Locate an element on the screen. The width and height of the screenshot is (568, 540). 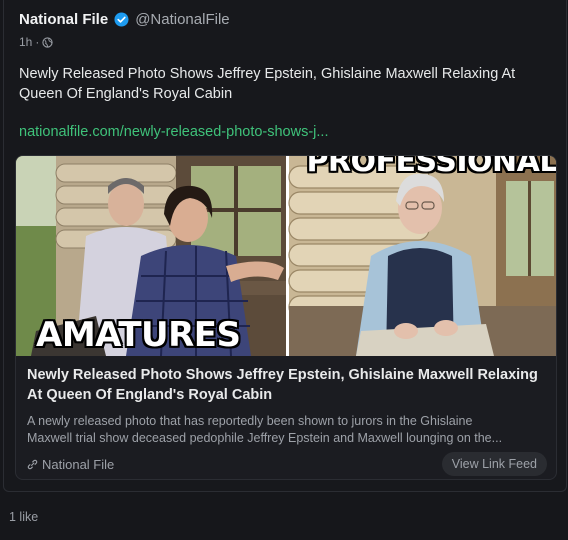
link-card-source: National File is located at coordinates (70, 464).